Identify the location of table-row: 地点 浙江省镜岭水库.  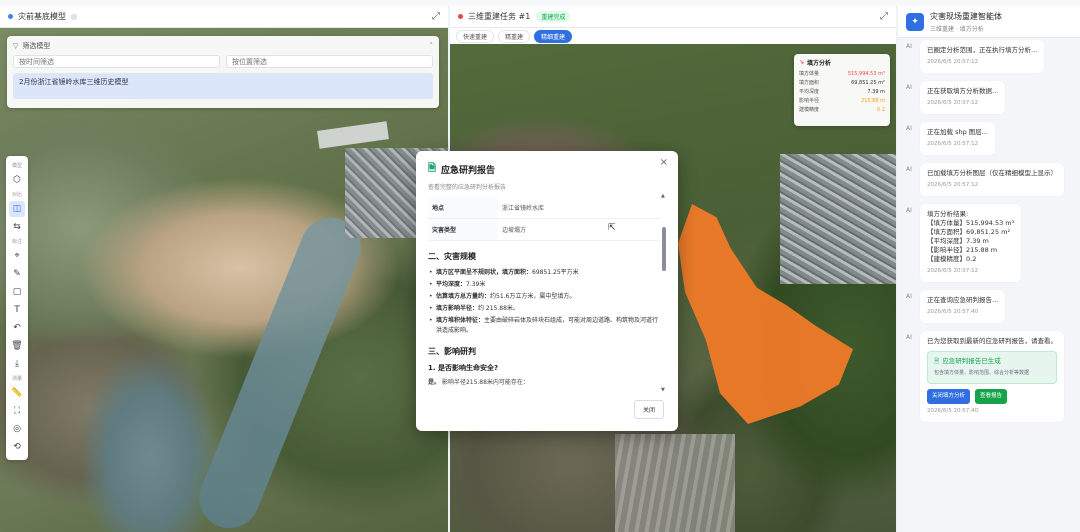
(544, 208).